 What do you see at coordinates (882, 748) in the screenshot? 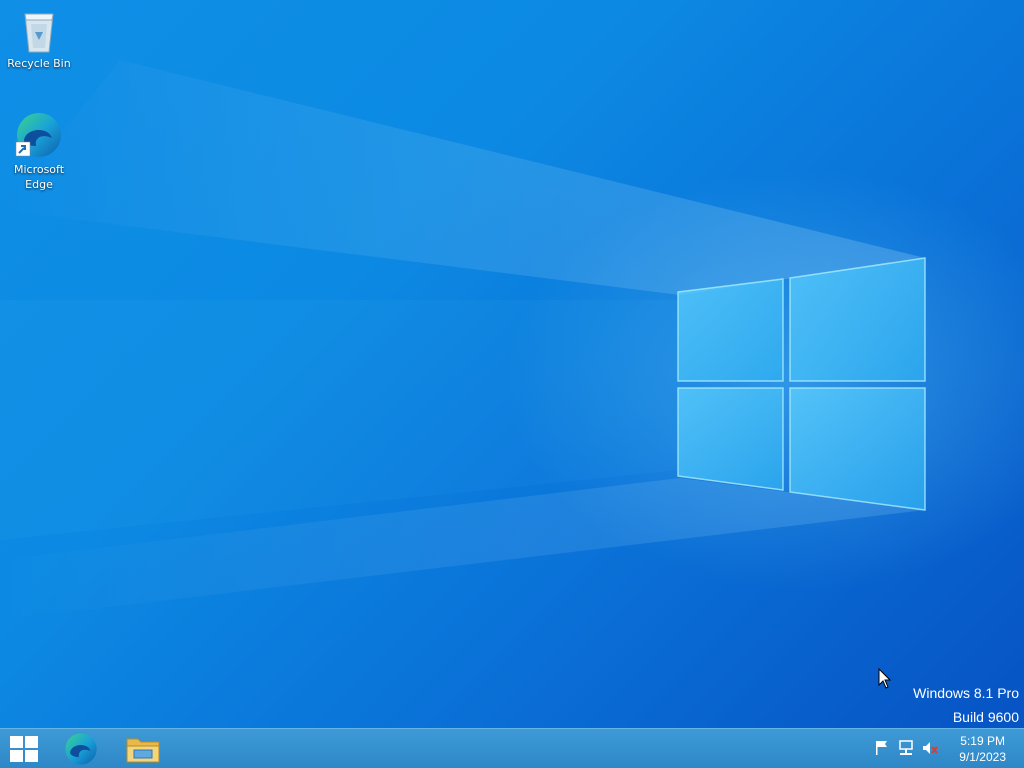
I see `action-center-flag-icon` at bounding box center [882, 748].